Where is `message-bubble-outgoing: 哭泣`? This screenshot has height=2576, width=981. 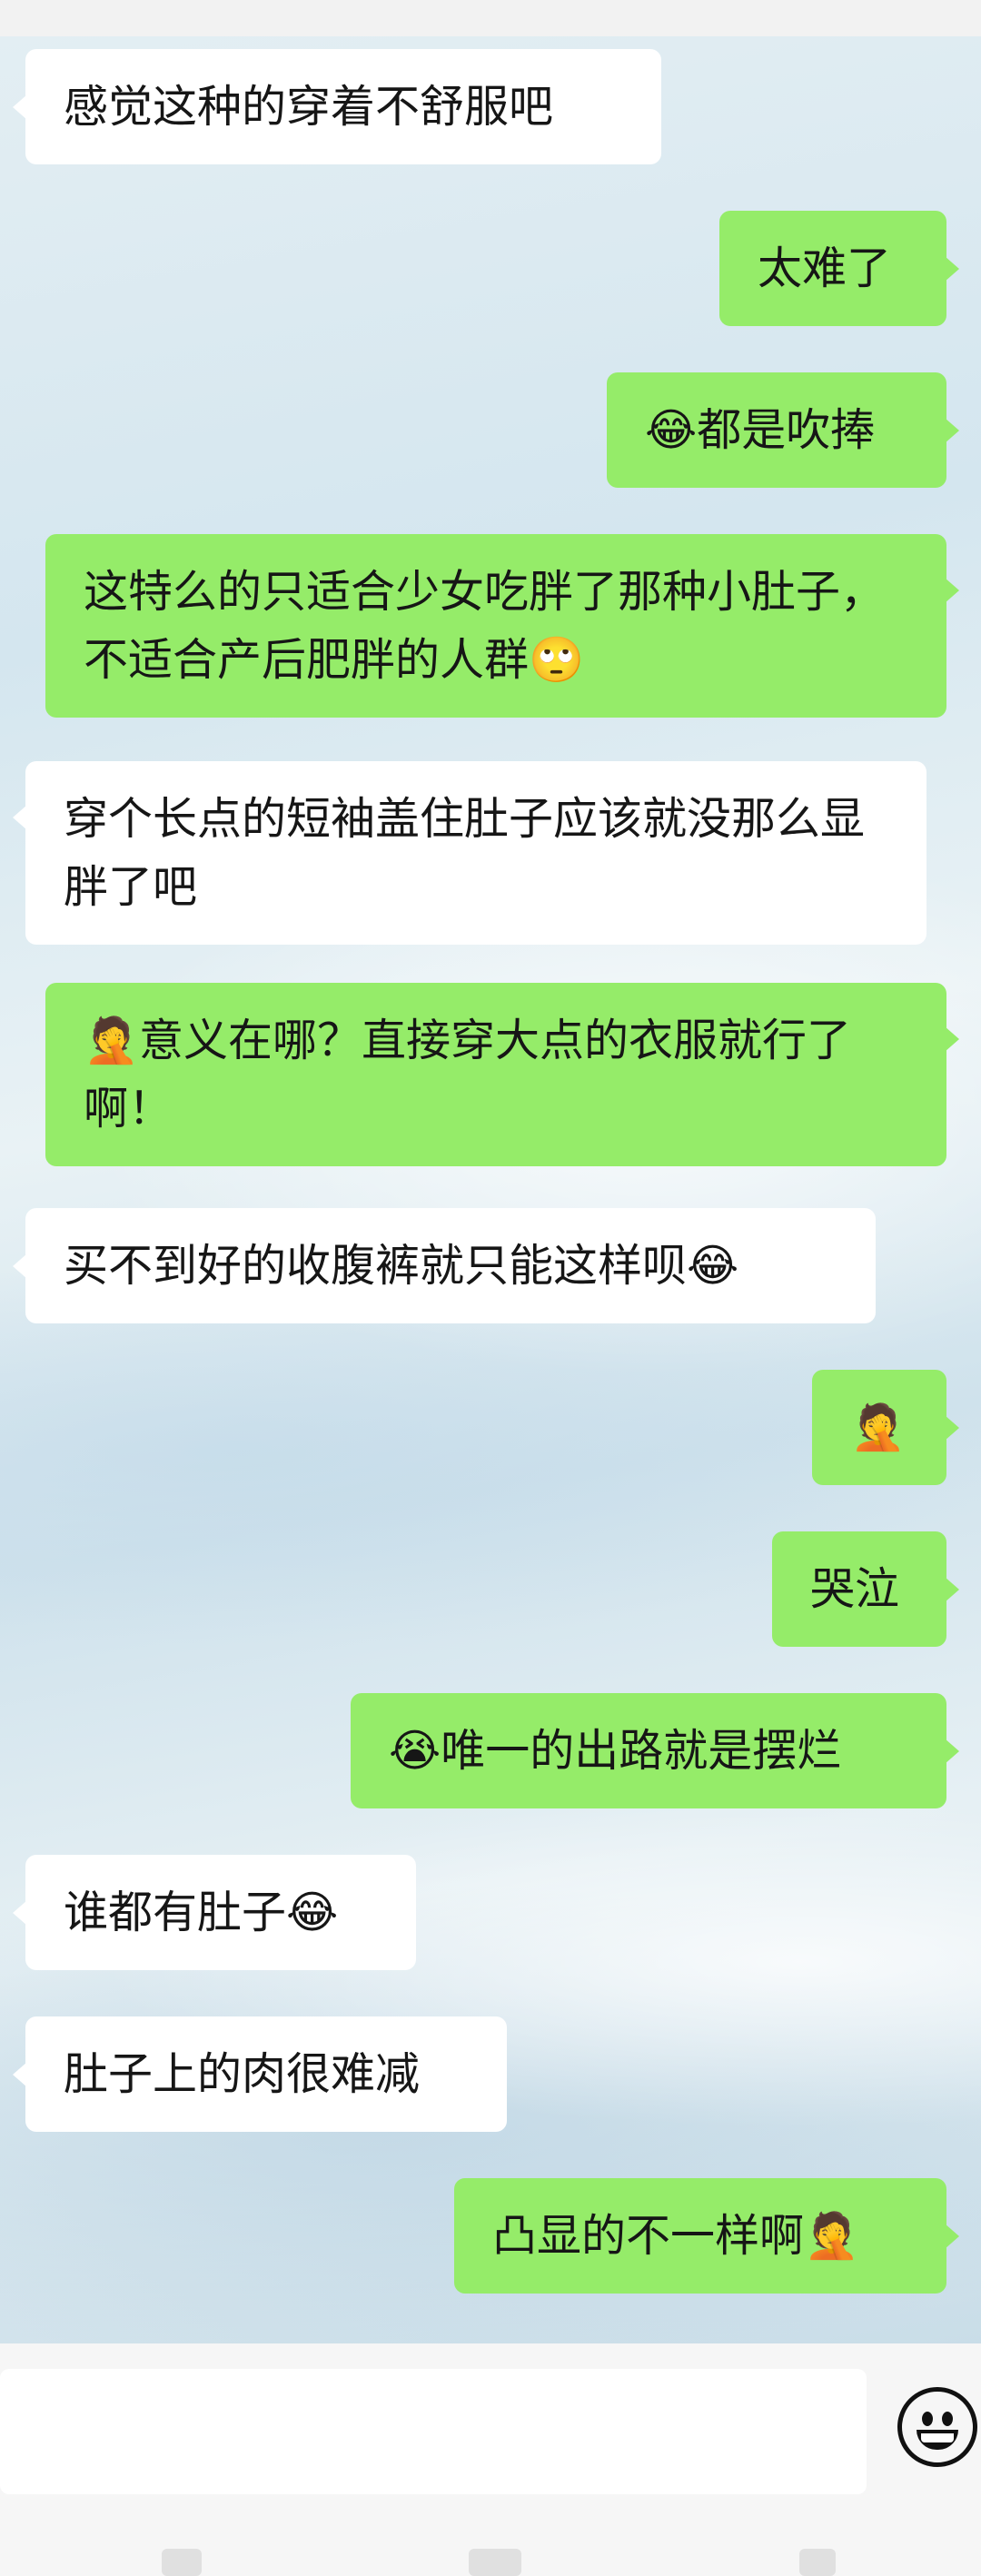
message-bubble-outgoing: 哭泣 is located at coordinates (866, 1589).